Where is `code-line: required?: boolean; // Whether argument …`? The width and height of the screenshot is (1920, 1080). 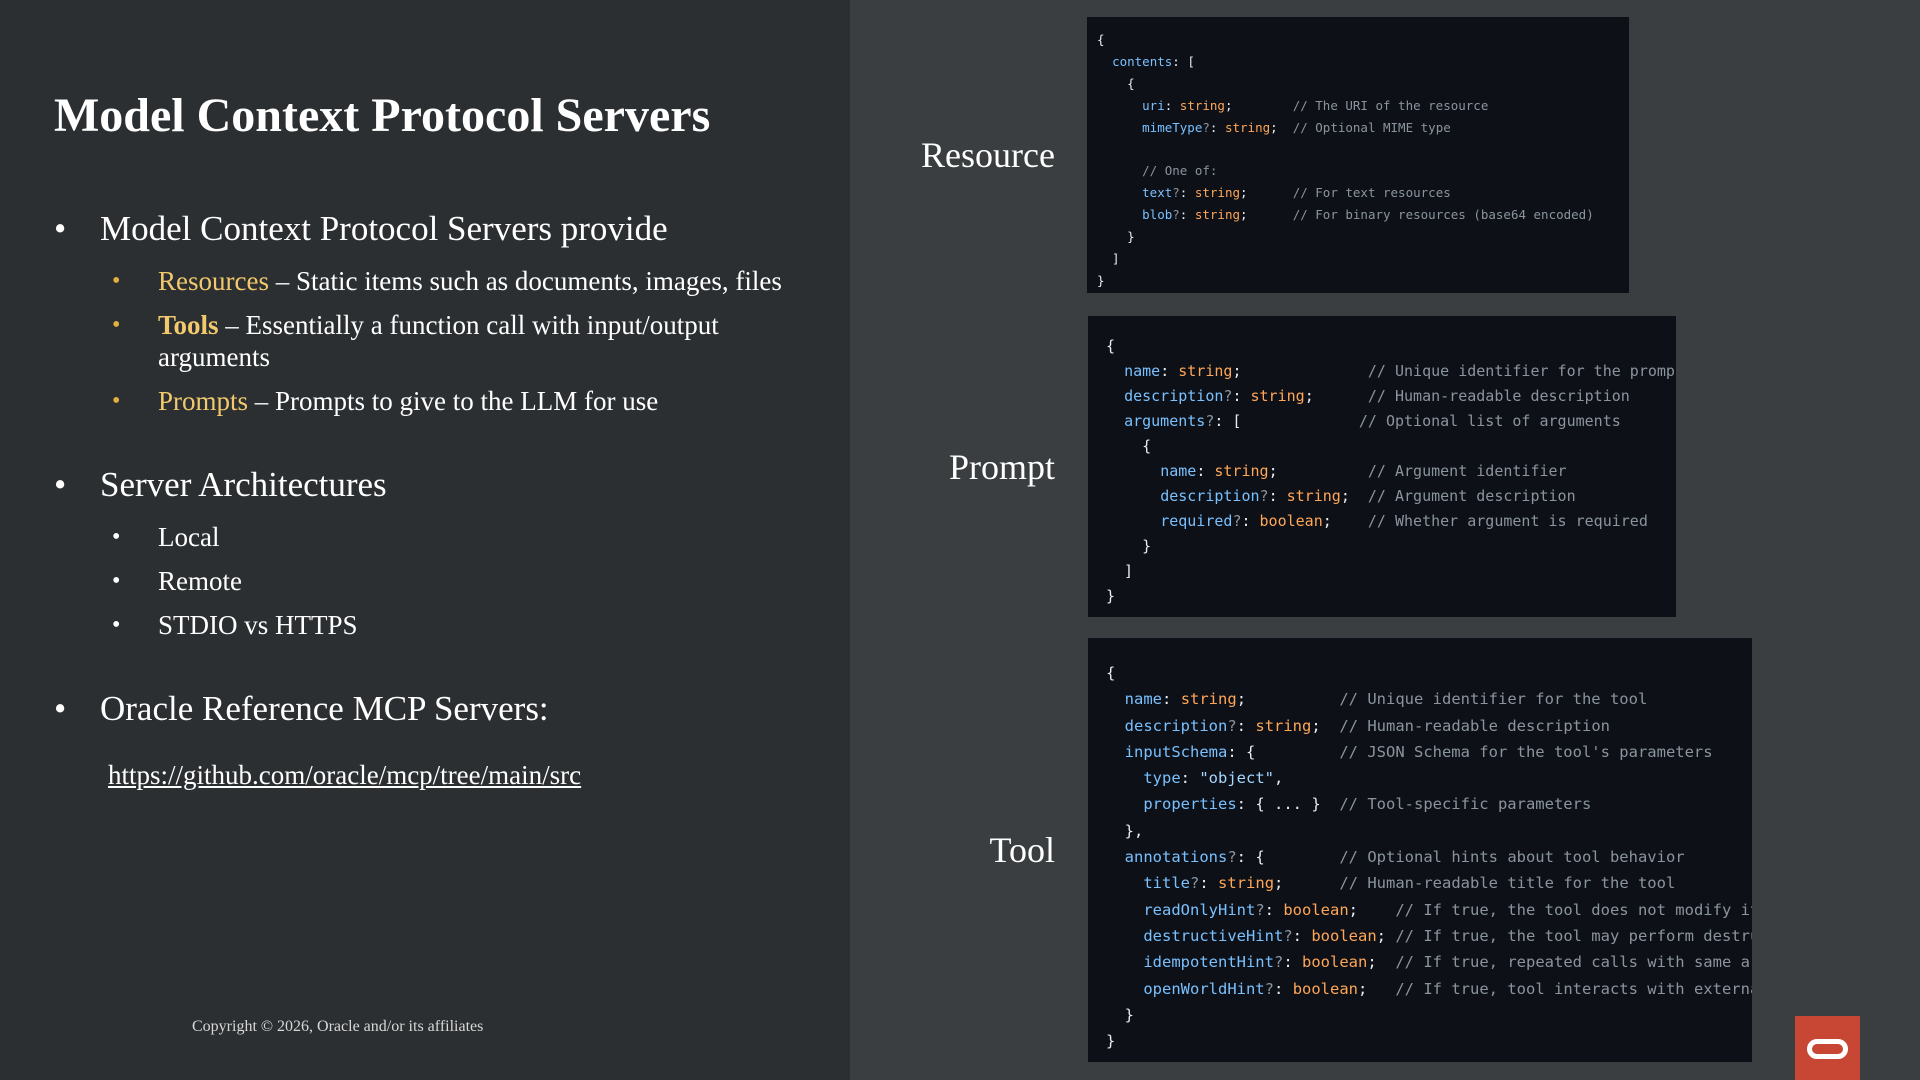 code-line: required?: boolean; // Whether argument … is located at coordinates (1404, 521).